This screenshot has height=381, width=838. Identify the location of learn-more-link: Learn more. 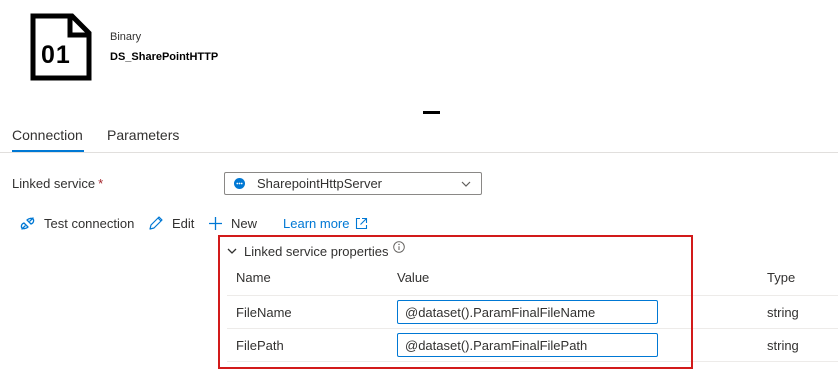
(325, 223).